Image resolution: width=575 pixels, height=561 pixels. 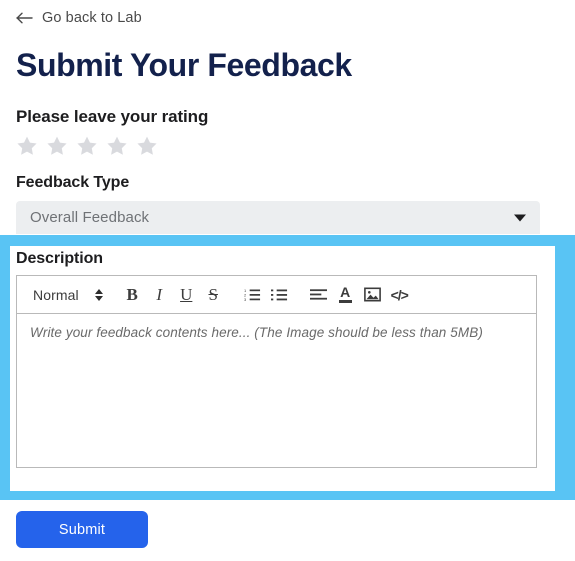 What do you see at coordinates (159, 295) in the screenshot?
I see `italic-button: I` at bounding box center [159, 295].